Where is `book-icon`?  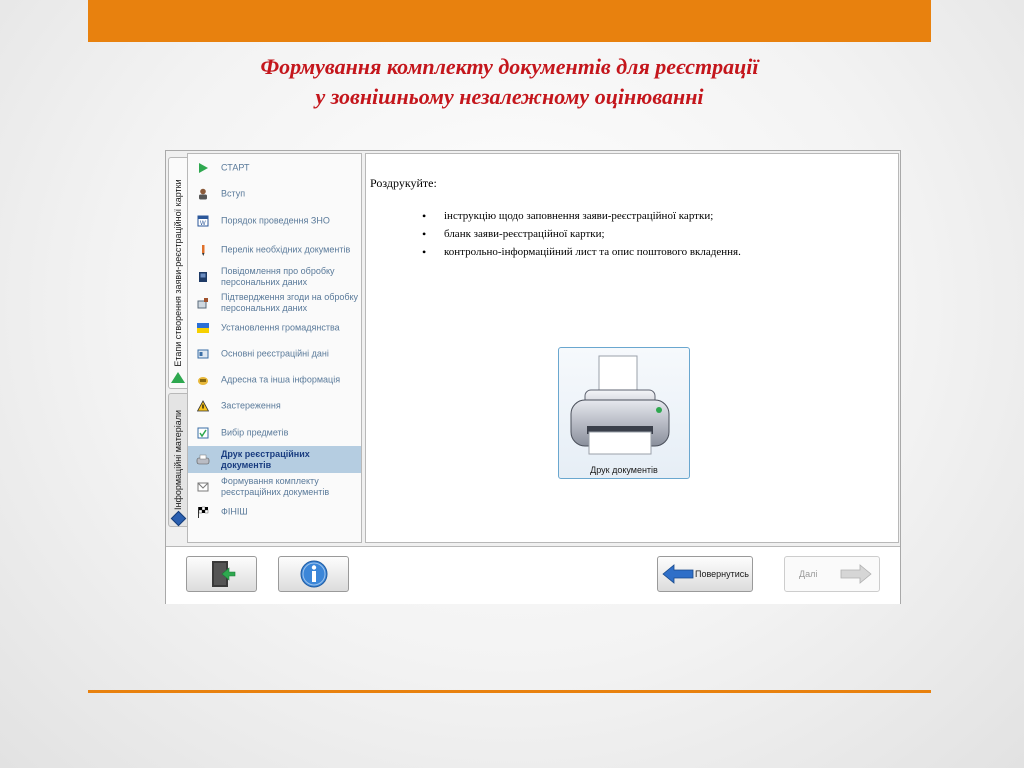 book-icon is located at coordinates (203, 277).